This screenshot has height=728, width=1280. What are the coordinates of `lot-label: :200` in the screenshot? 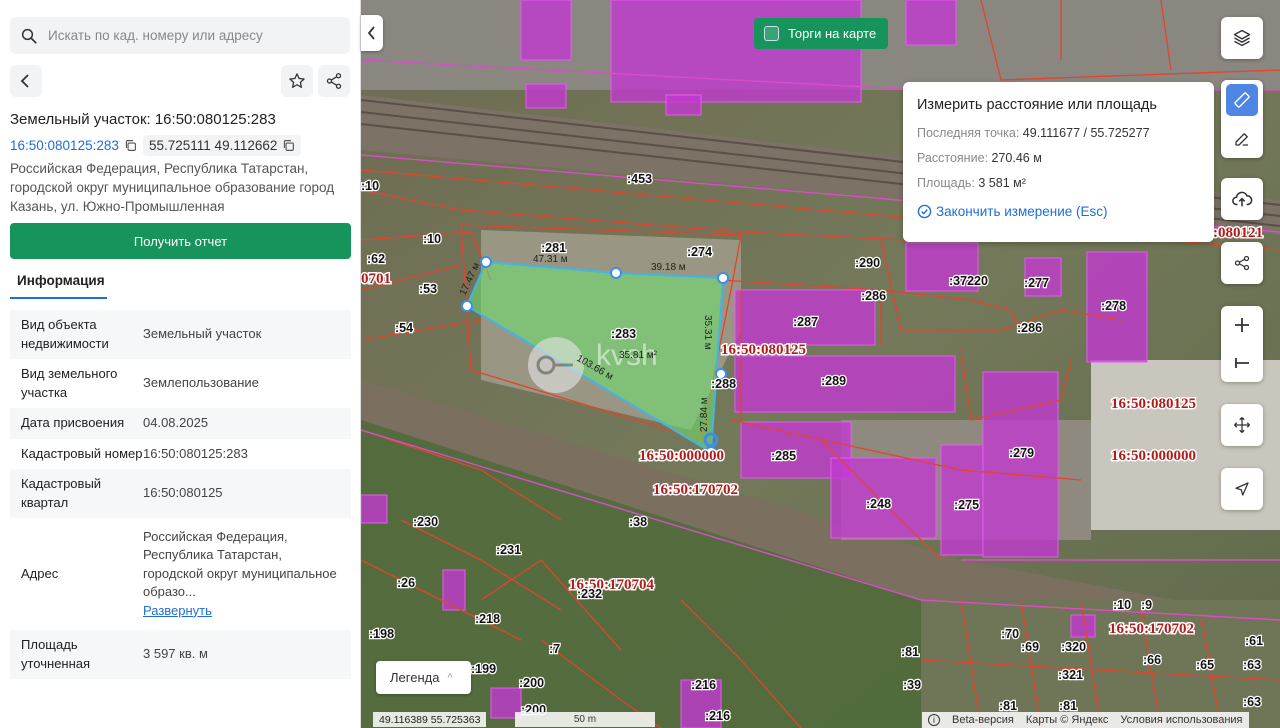 It's located at (531, 683).